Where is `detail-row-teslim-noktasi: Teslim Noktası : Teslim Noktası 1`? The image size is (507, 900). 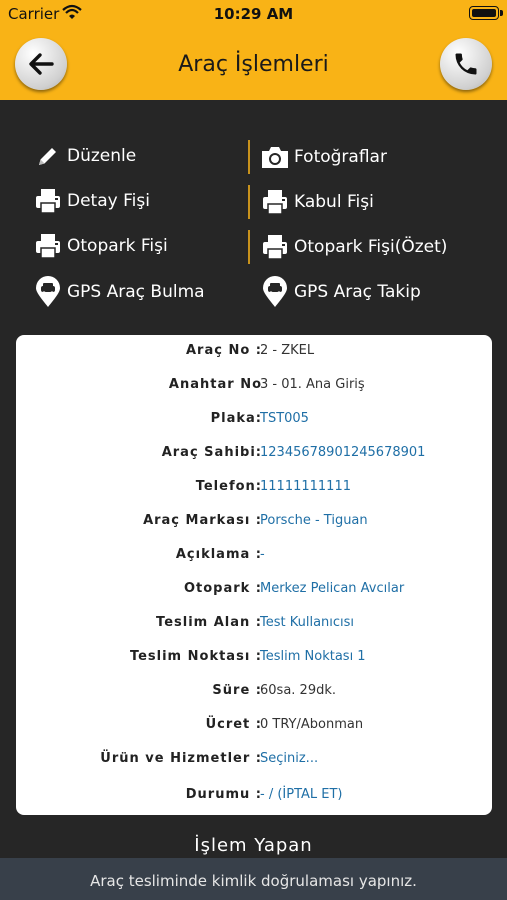
detail-row-teslim-noktasi: Teslim Noktası : Teslim Noktası 1 is located at coordinates (254, 659).